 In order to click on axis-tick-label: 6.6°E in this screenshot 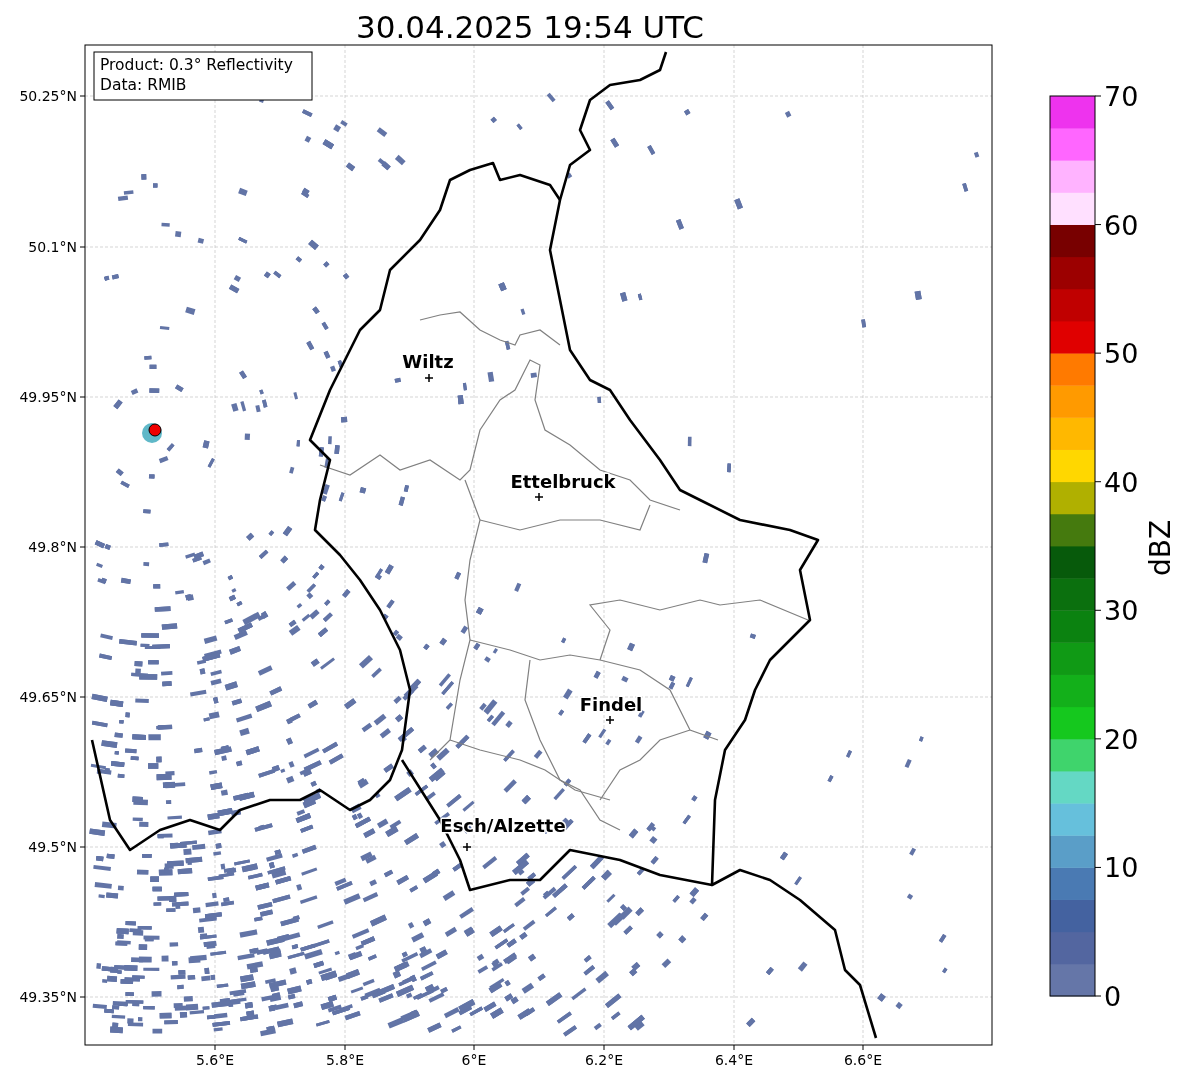, I will do `click(863, 1060)`.